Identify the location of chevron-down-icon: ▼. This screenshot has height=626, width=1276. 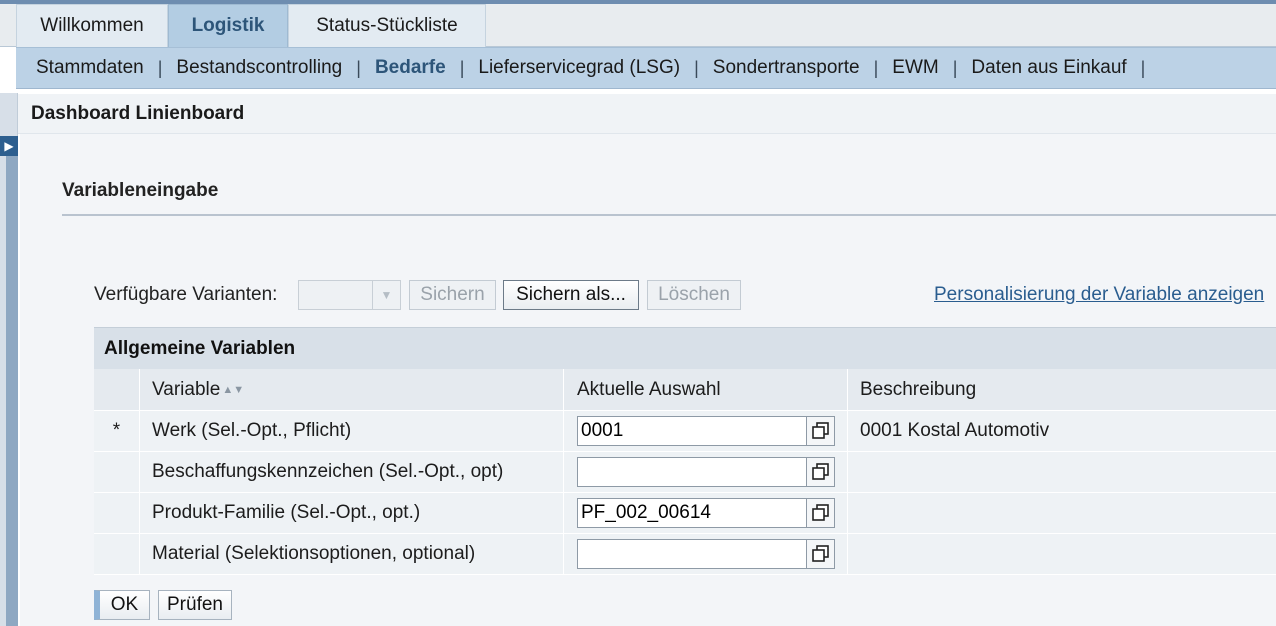
(386, 295).